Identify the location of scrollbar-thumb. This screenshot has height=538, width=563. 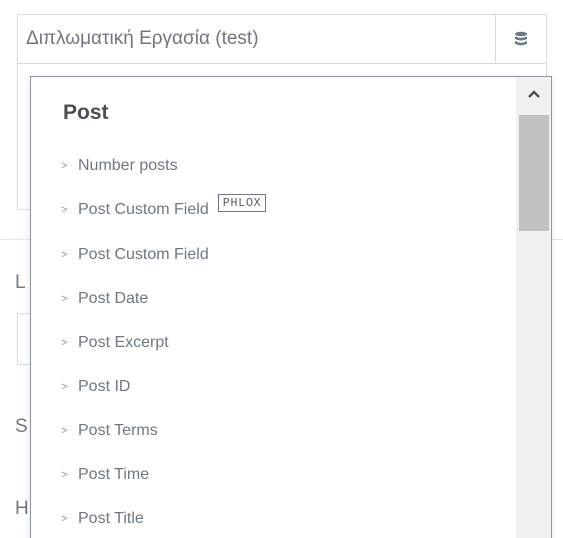
(534, 173).